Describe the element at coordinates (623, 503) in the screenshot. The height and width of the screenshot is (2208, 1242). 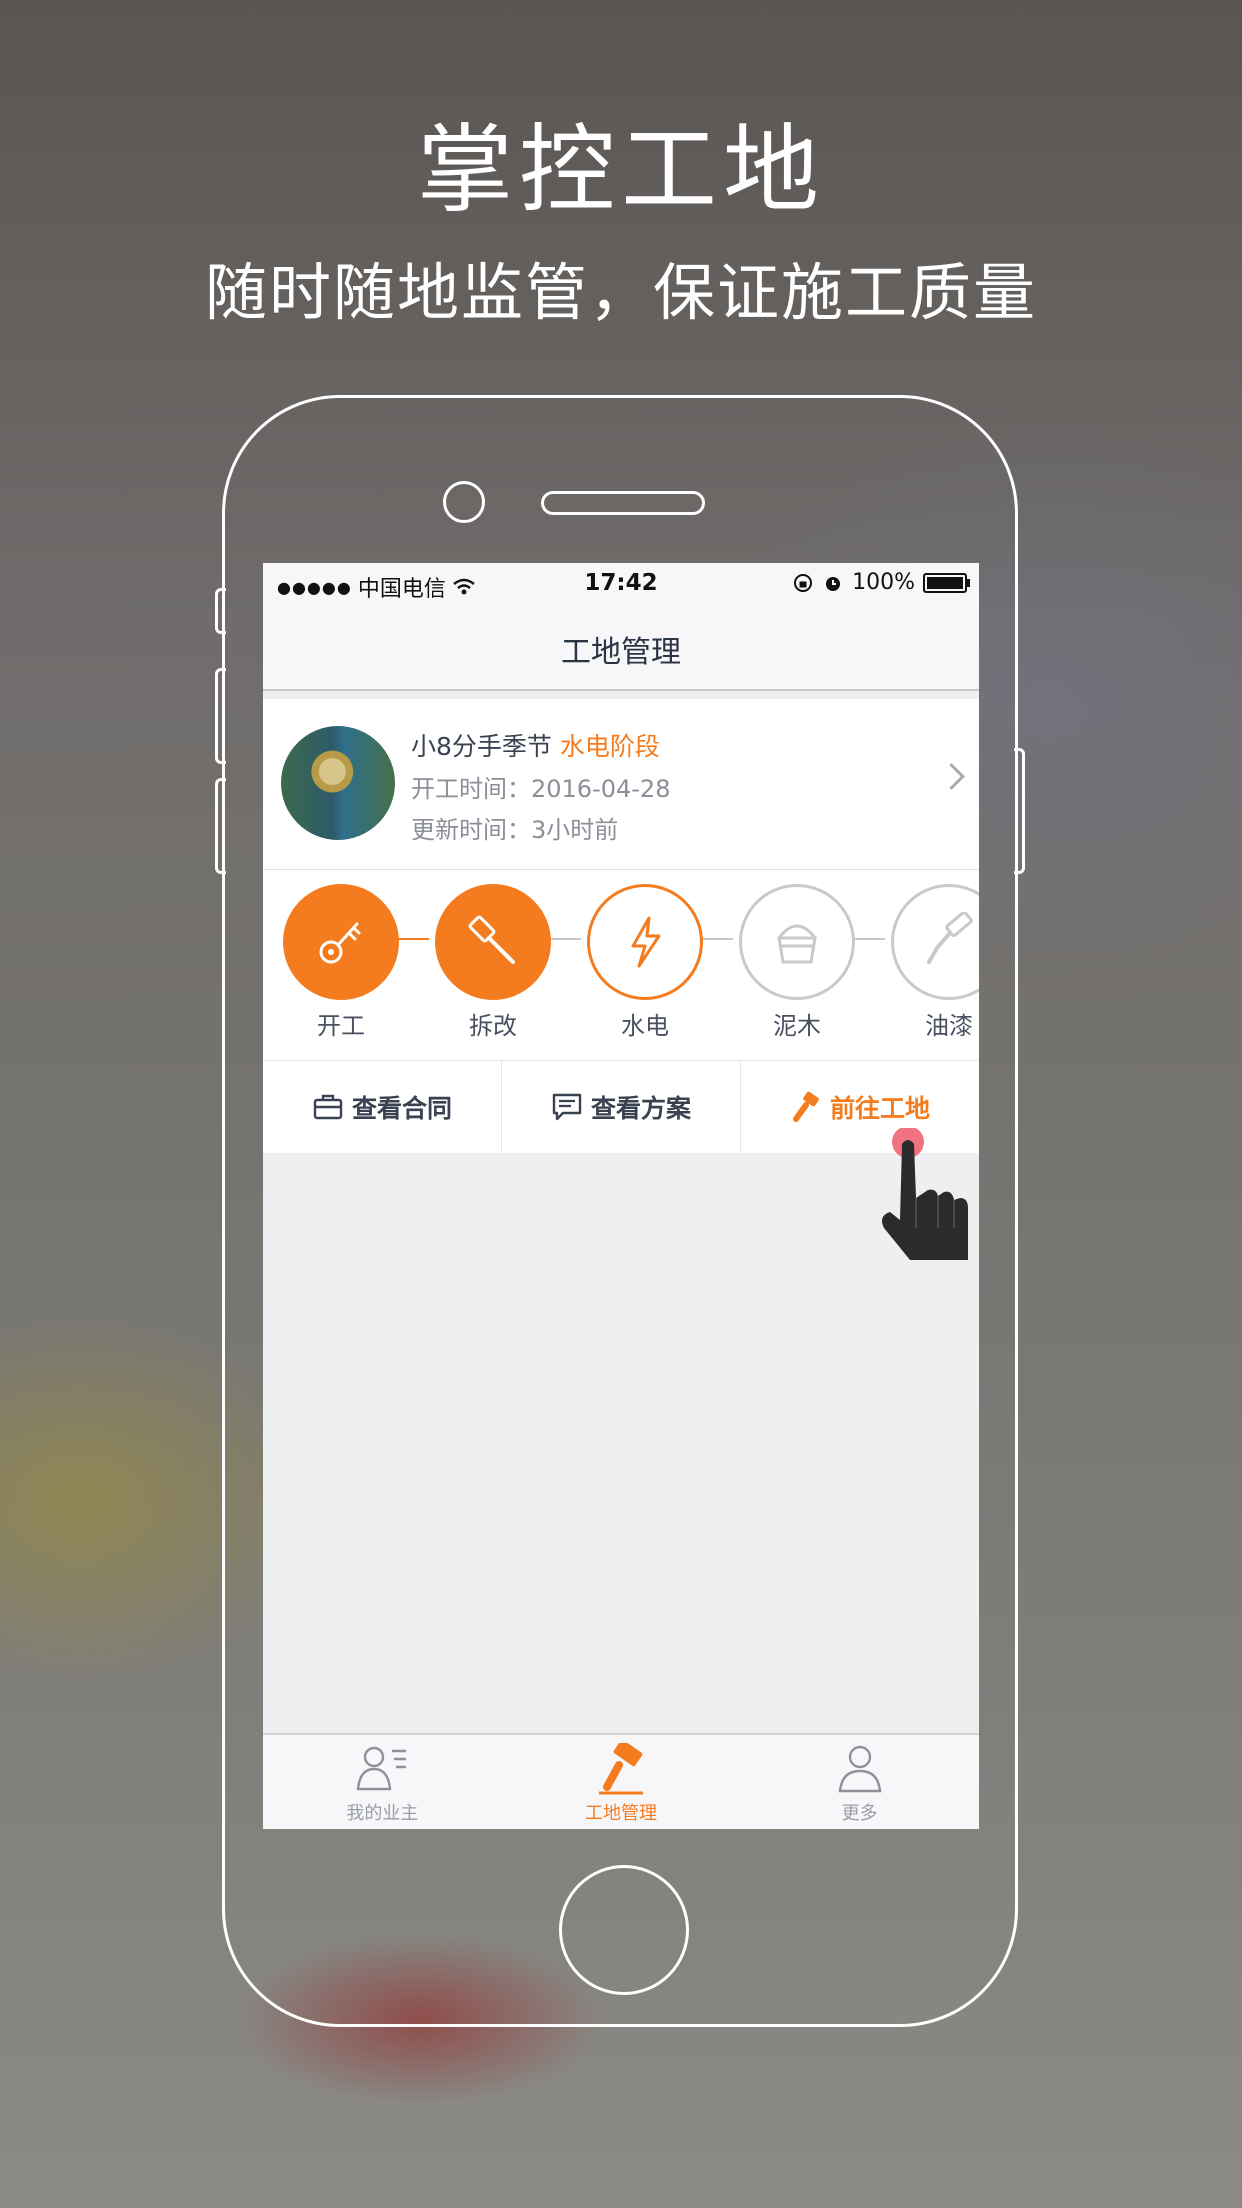
I see `earpiece-speaker` at that location.